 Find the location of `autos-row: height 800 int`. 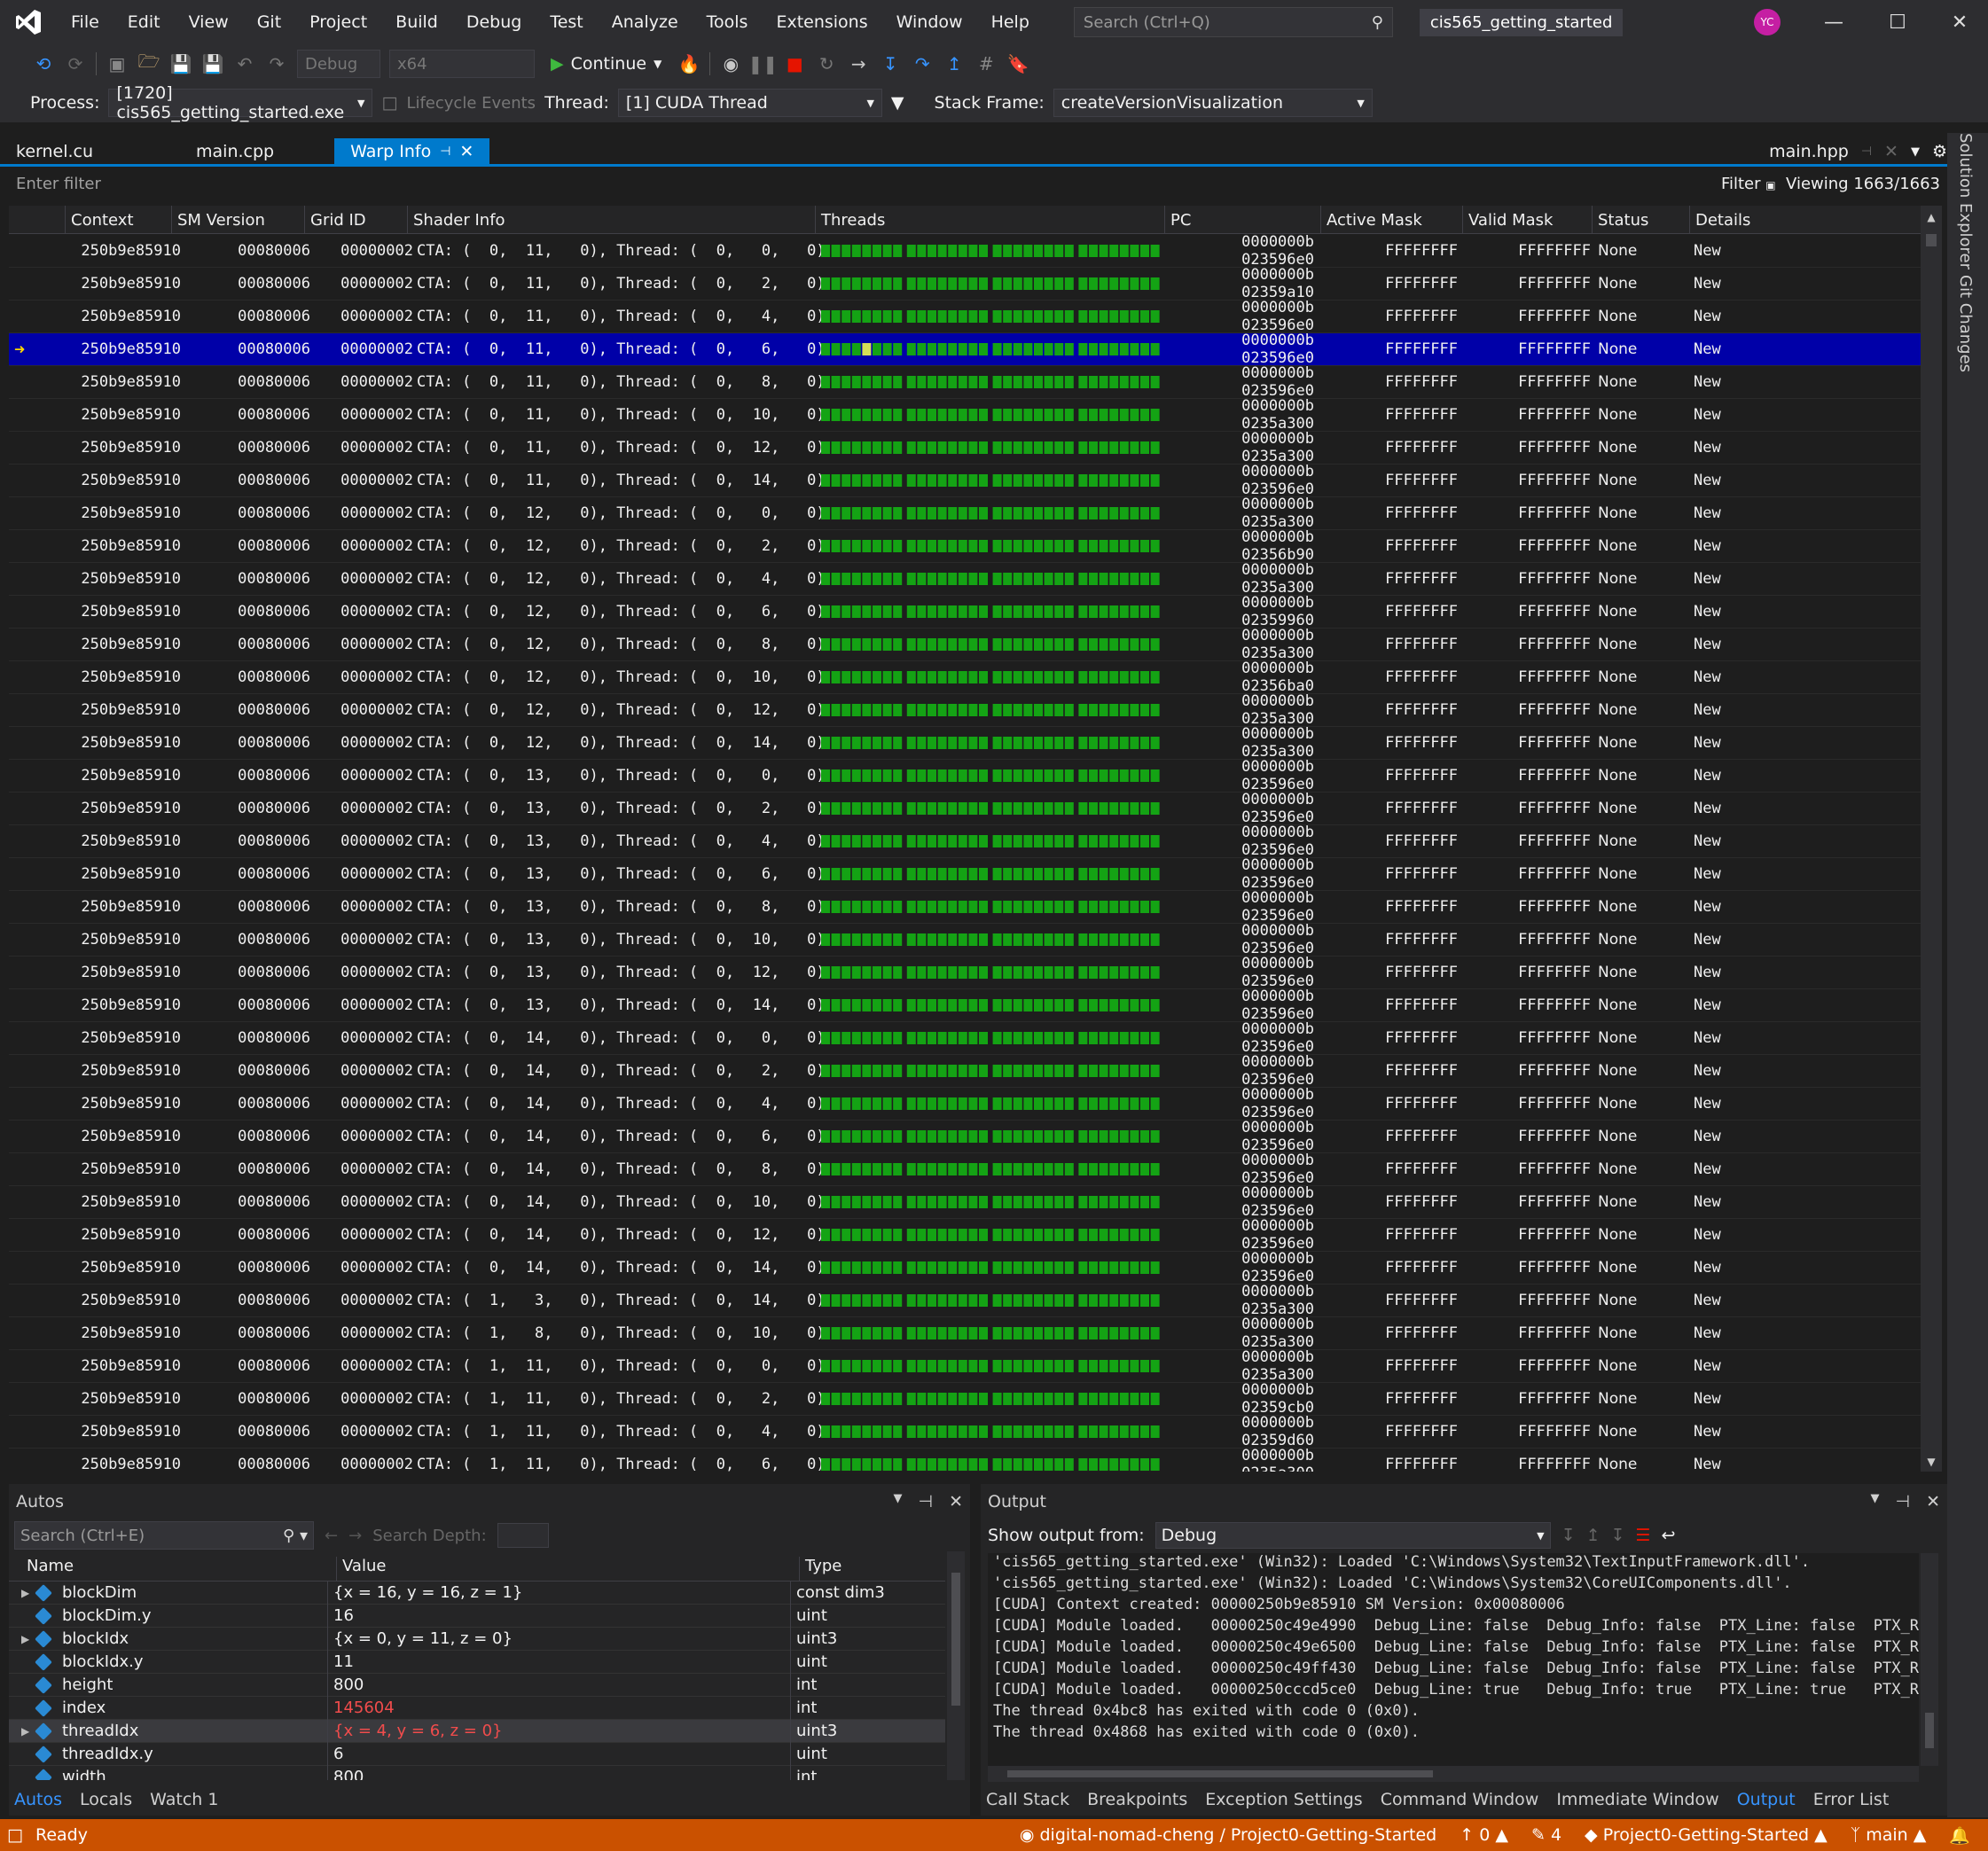

autos-row: height 800 int is located at coordinates (477, 1685).